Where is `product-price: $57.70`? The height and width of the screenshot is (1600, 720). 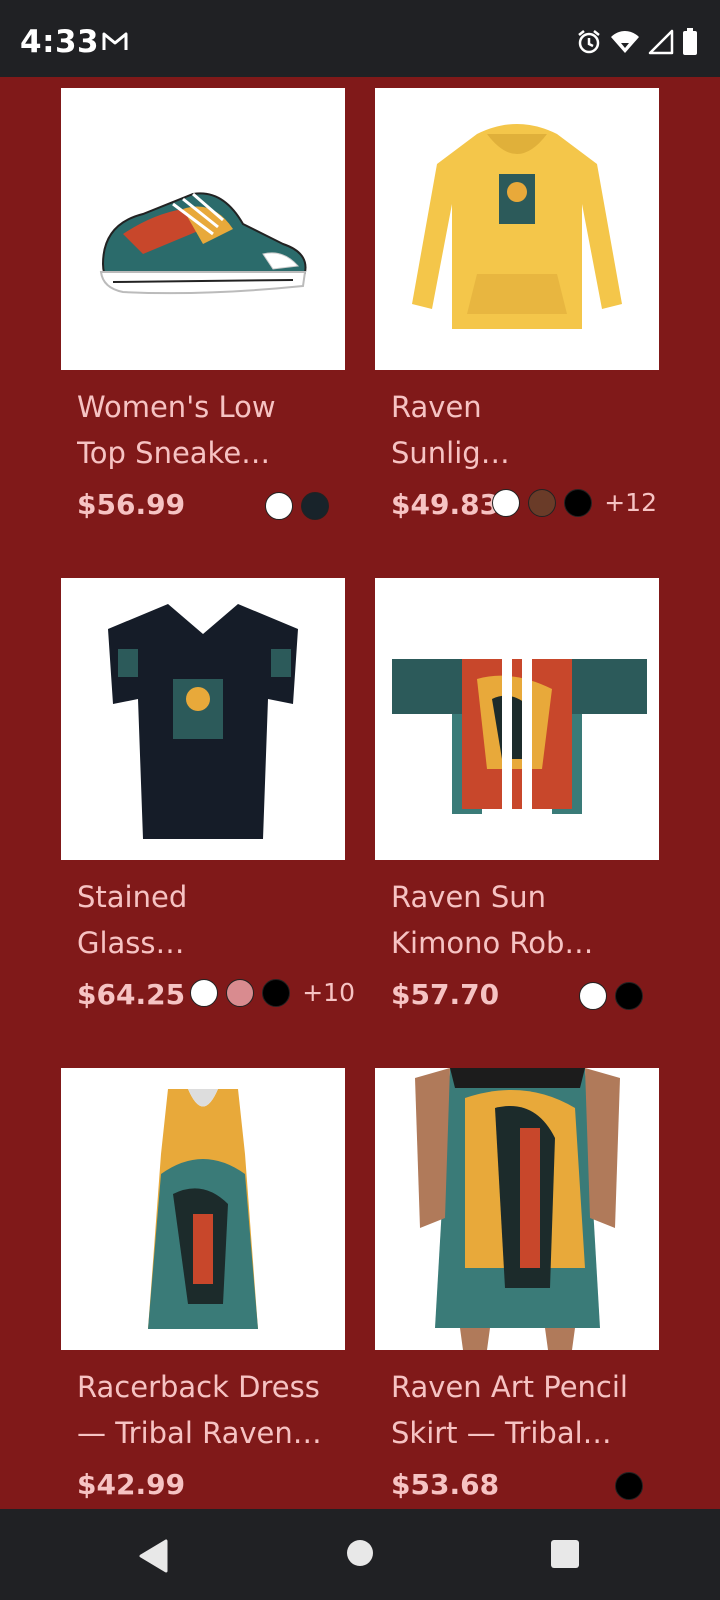
product-price: $57.70 is located at coordinates (445, 994).